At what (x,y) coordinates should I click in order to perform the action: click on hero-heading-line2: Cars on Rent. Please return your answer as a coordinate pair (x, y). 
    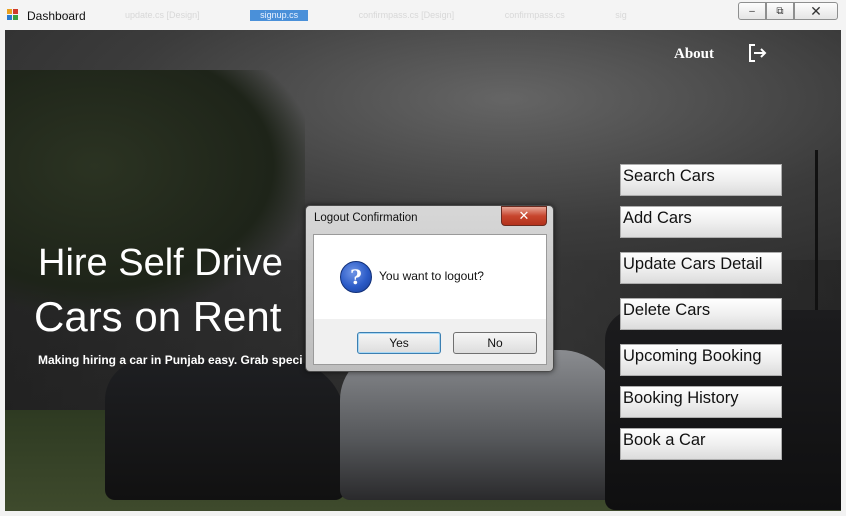
    Looking at the image, I should click on (158, 316).